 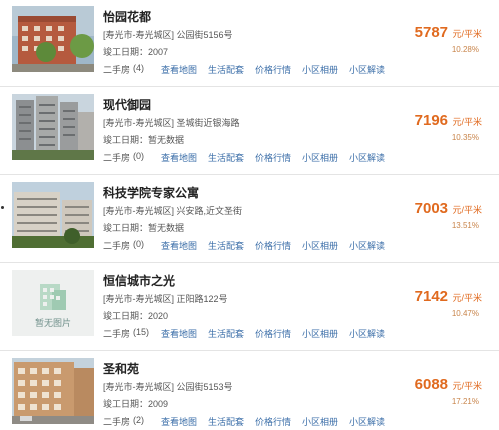 I want to click on secondhand-count: (4), so click(x=147, y=69).